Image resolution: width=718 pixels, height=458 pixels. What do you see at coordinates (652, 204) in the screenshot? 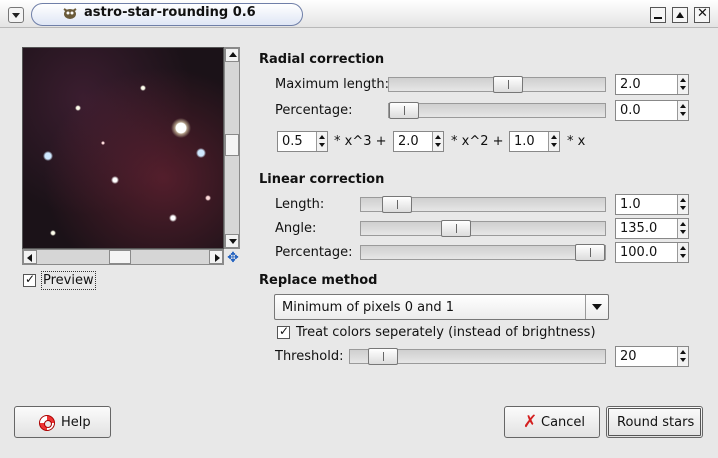
I see `length-spinbox: 1.0` at bounding box center [652, 204].